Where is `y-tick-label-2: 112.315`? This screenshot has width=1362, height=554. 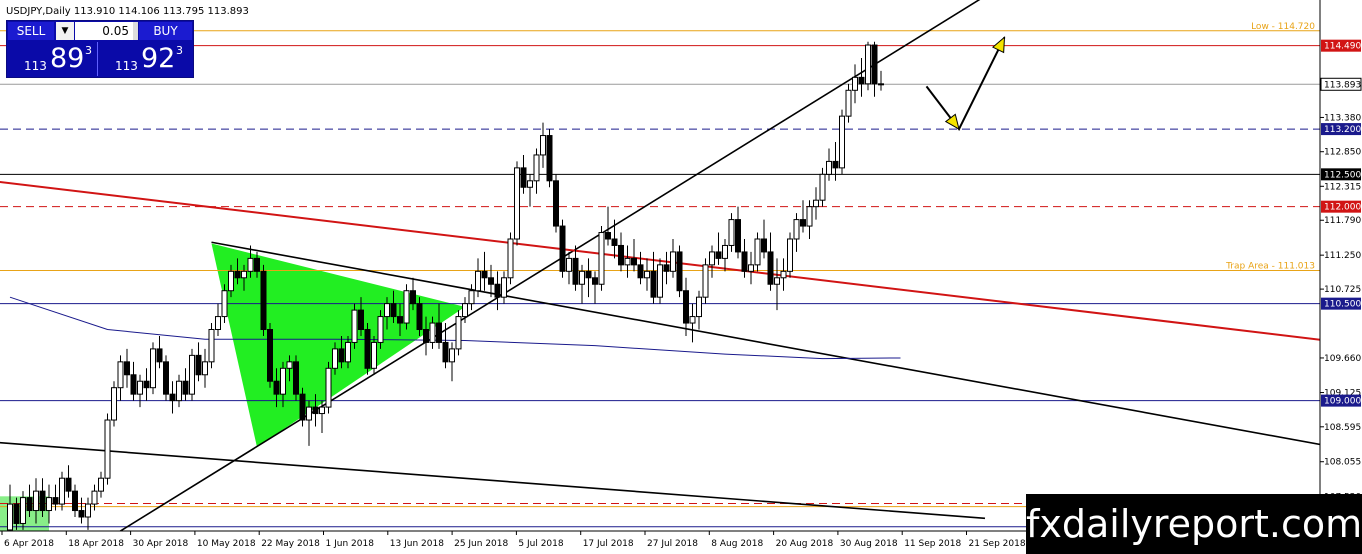
y-tick-label-2: 112.315 is located at coordinates (1342, 187).